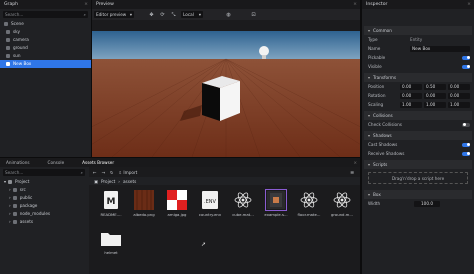 Image resolution: width=474 pixels, height=274 pixels. Describe the element at coordinates (173, 14) in the screenshot. I see `scale-gizmo-icon: ⤡` at that location.